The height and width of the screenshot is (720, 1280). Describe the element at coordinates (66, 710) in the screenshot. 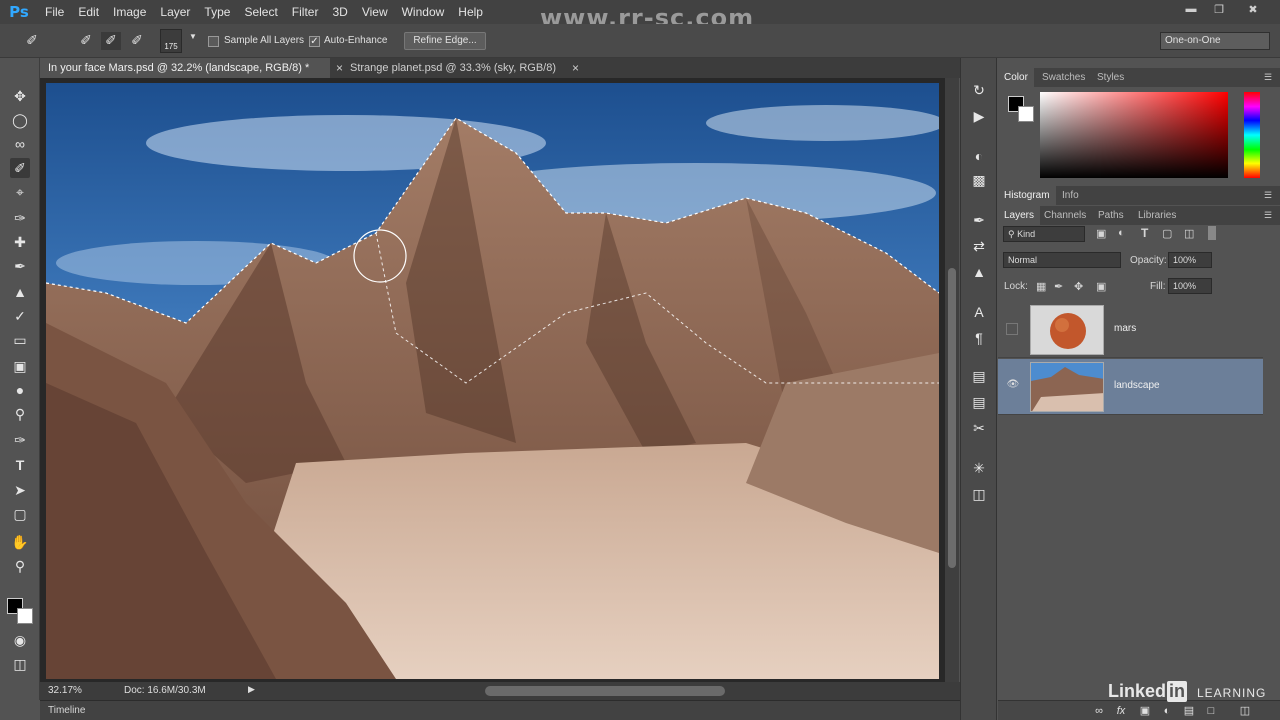

I see `timeline-tab: Timeline` at that location.